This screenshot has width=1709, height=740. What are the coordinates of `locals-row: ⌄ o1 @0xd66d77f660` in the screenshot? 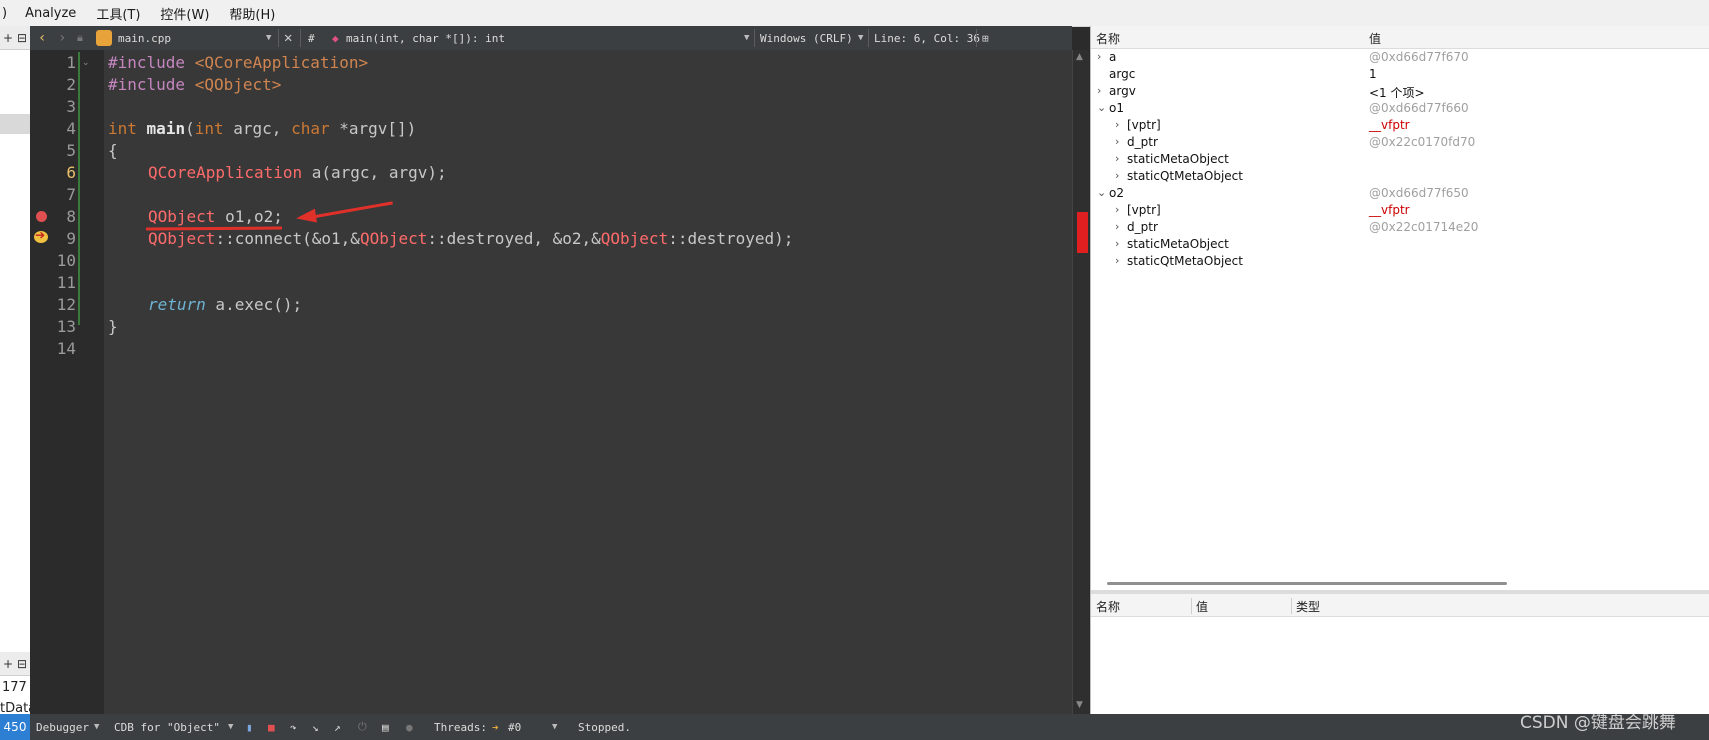 It's located at (1400, 109).